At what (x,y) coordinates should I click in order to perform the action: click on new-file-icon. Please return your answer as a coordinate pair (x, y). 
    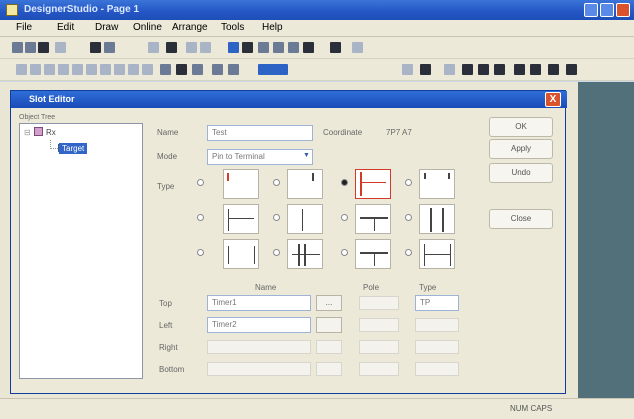
    Looking at the image, I should click on (17, 47).